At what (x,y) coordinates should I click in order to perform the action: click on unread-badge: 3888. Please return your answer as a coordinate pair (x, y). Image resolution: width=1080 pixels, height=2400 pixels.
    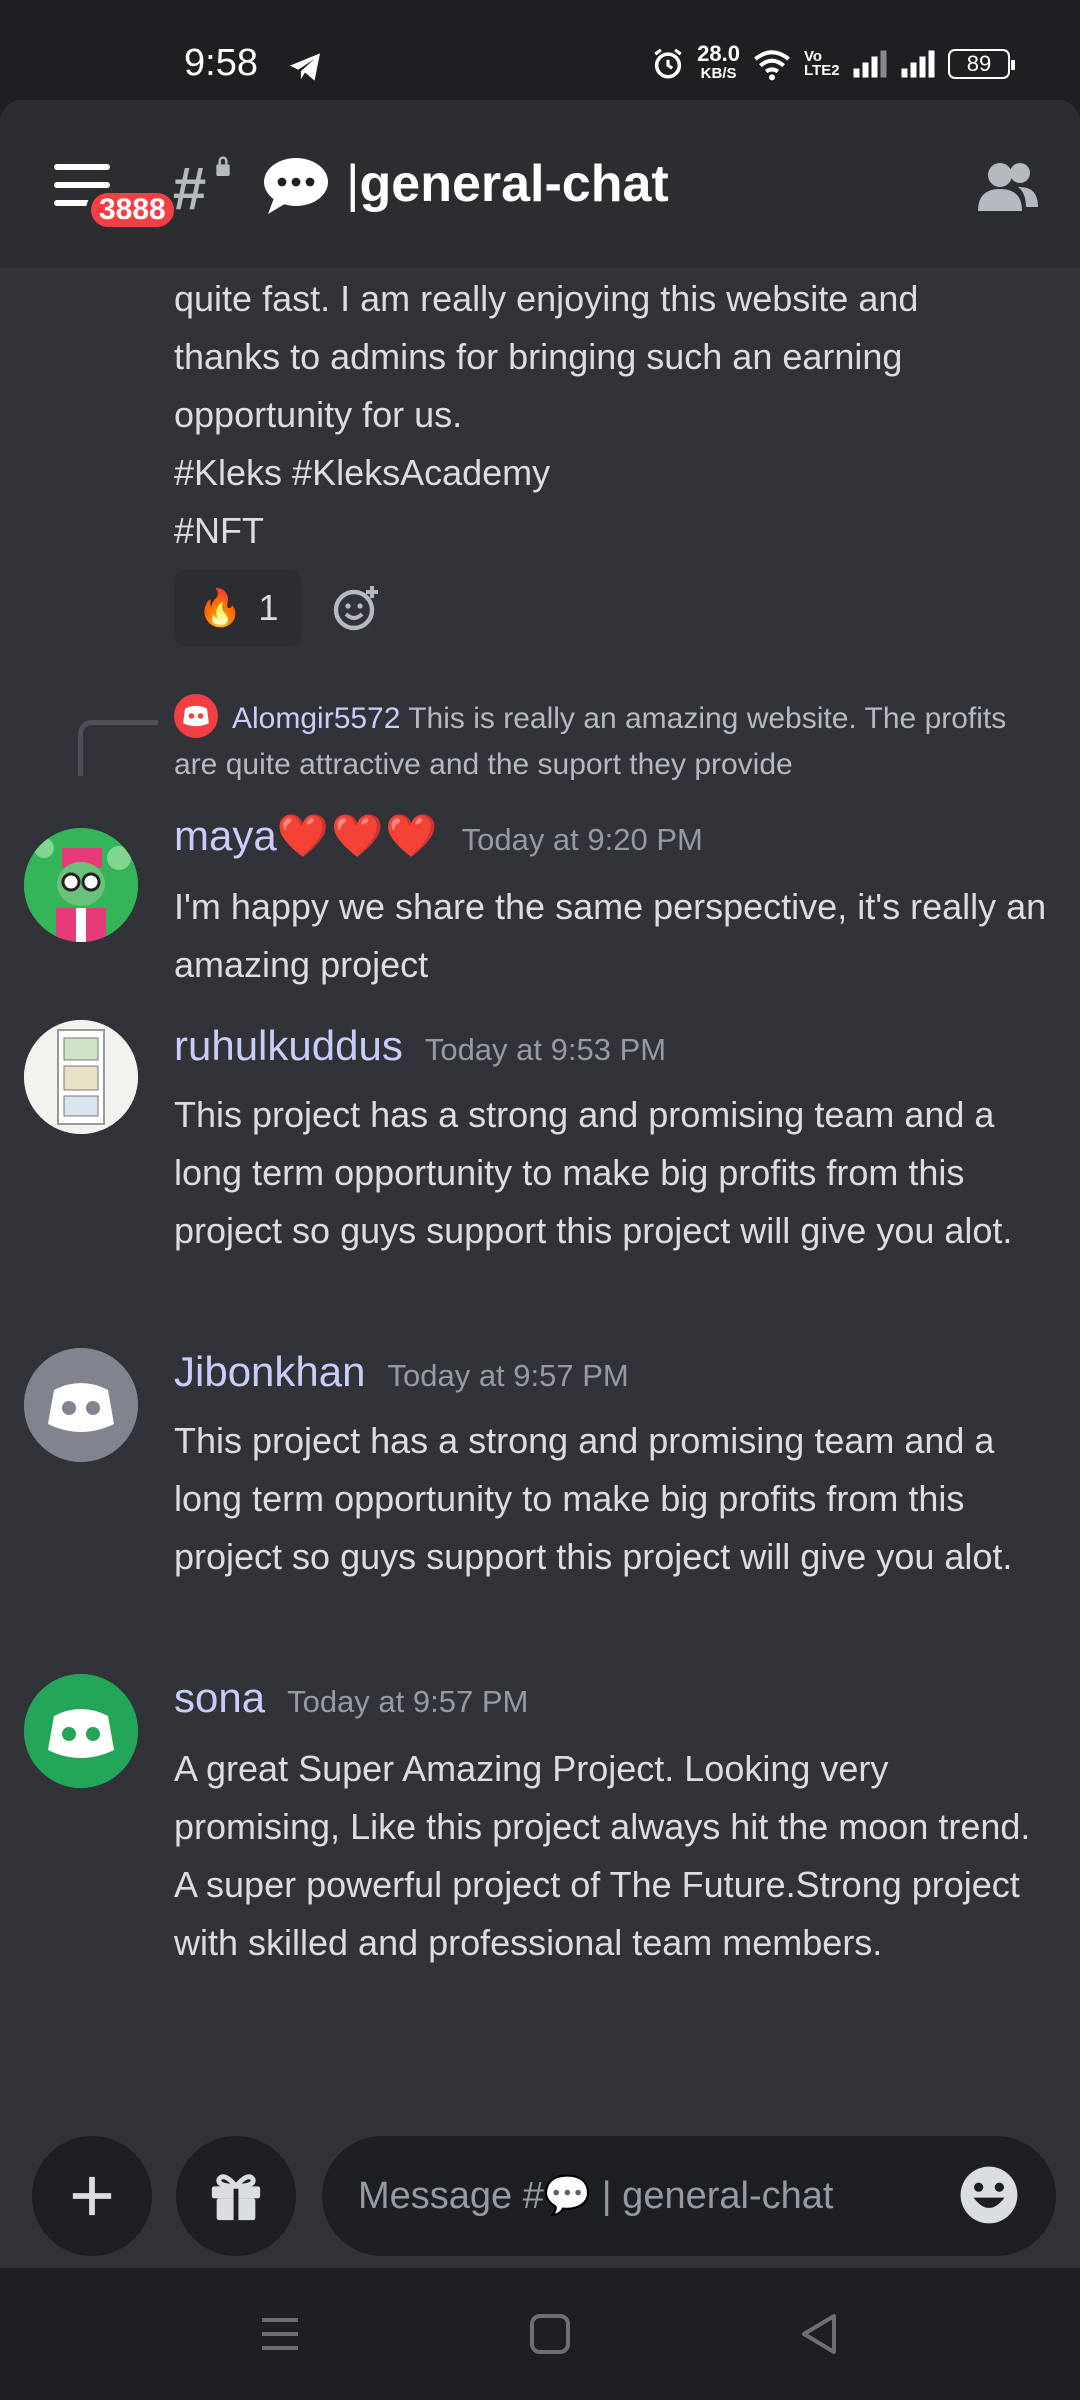
    Looking at the image, I should click on (132, 210).